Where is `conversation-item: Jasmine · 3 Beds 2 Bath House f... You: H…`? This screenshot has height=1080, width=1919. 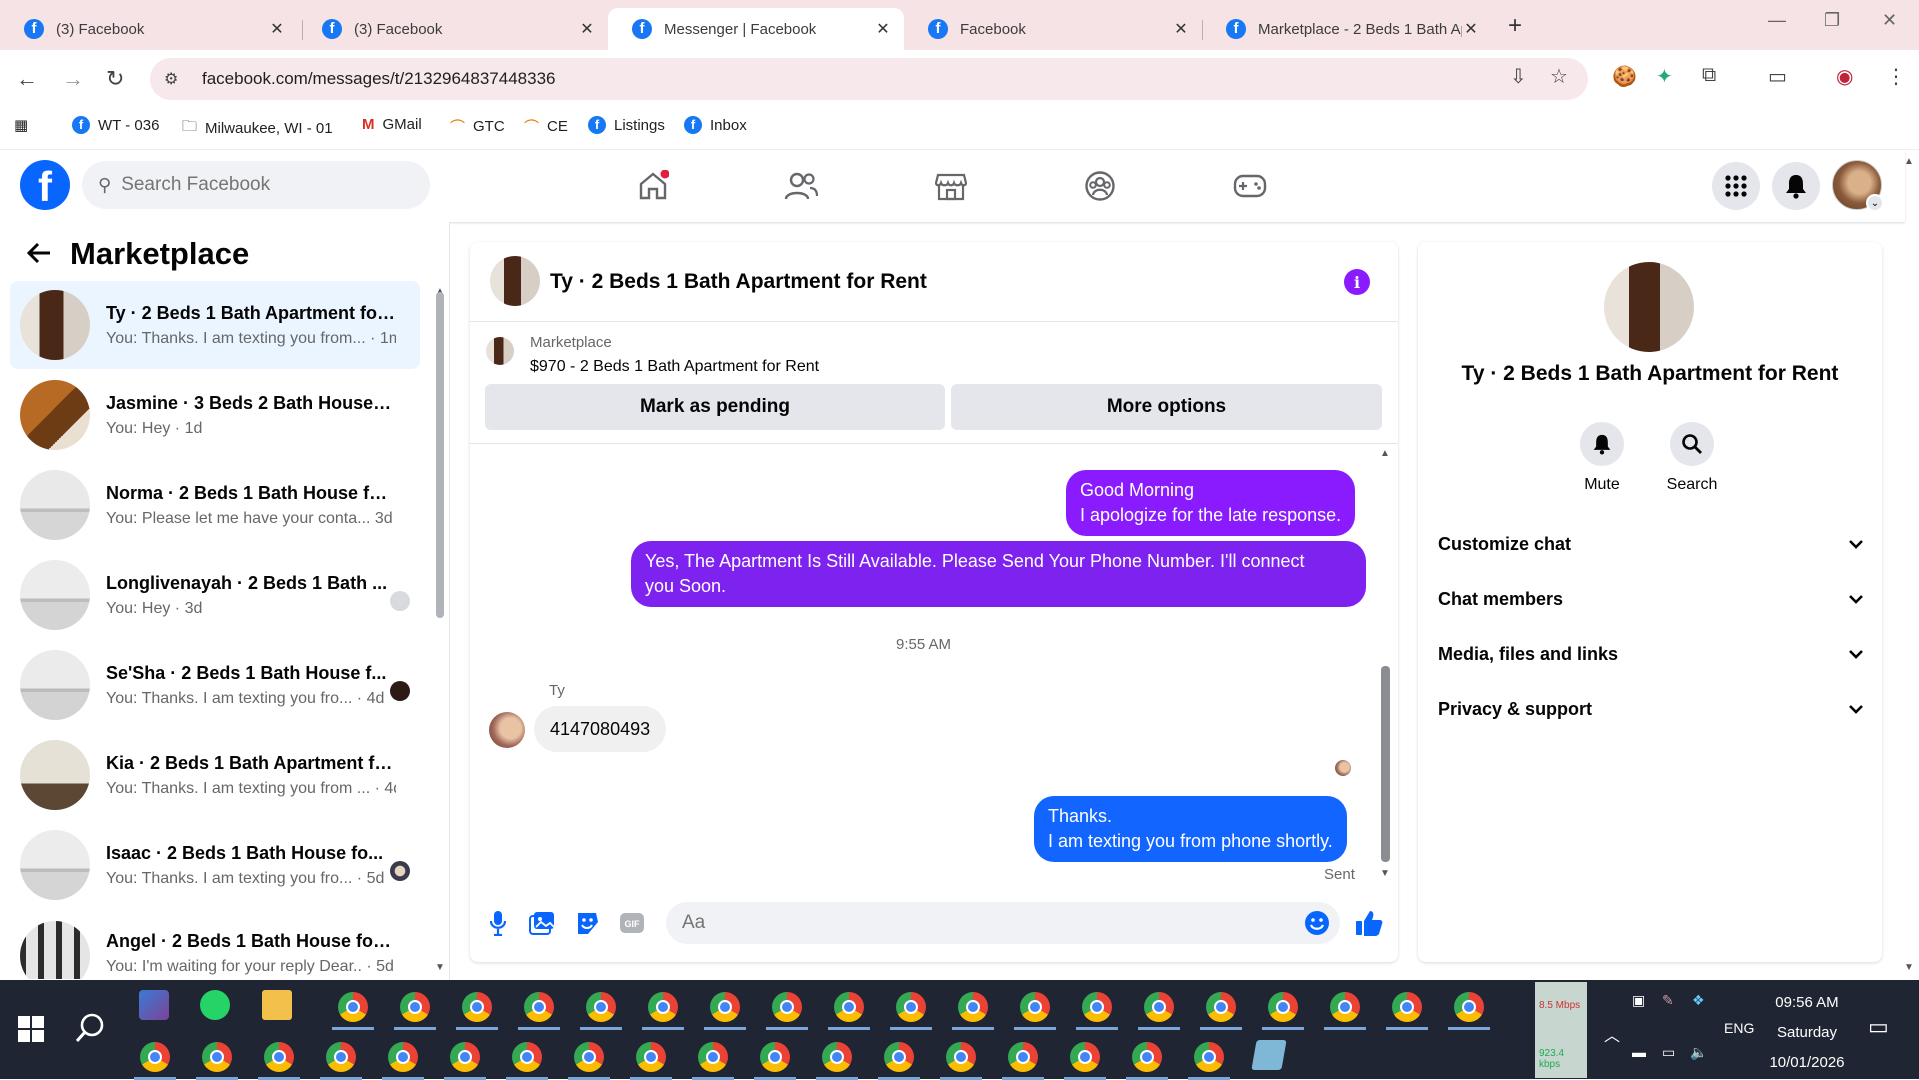 conversation-item: Jasmine · 3 Beds 2 Bath House f... You: H… is located at coordinates (215, 415).